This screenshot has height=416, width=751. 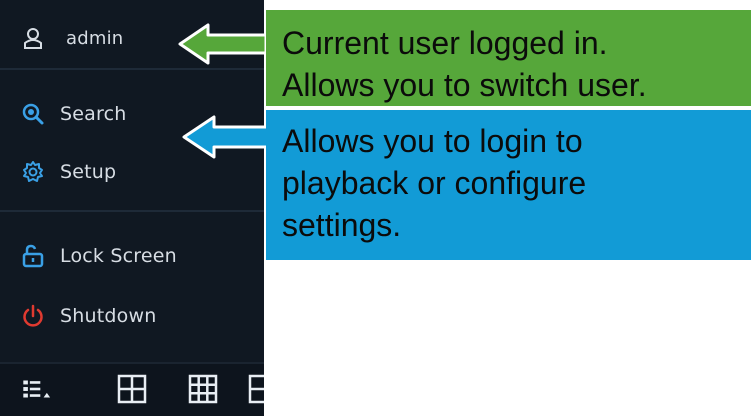 I want to click on grid-4-icon, so click(x=132, y=389).